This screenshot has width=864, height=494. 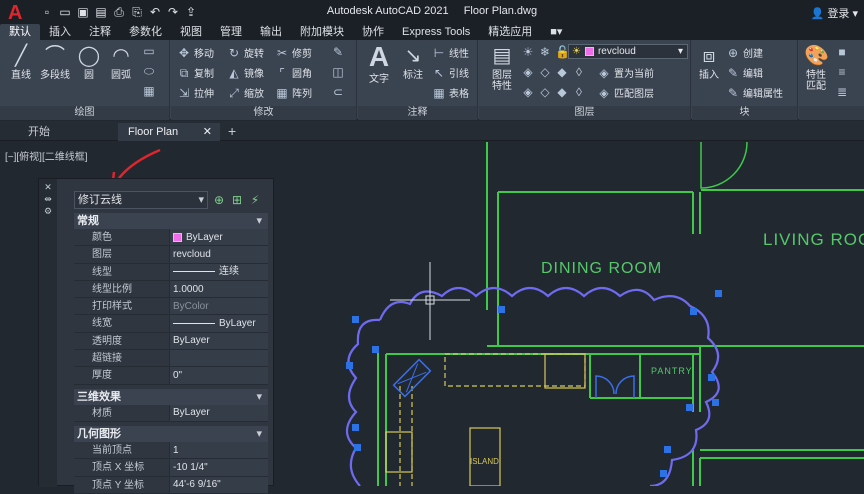 What do you see at coordinates (207, 132) in the screenshot?
I see `close-icon: ✕` at bounding box center [207, 132].